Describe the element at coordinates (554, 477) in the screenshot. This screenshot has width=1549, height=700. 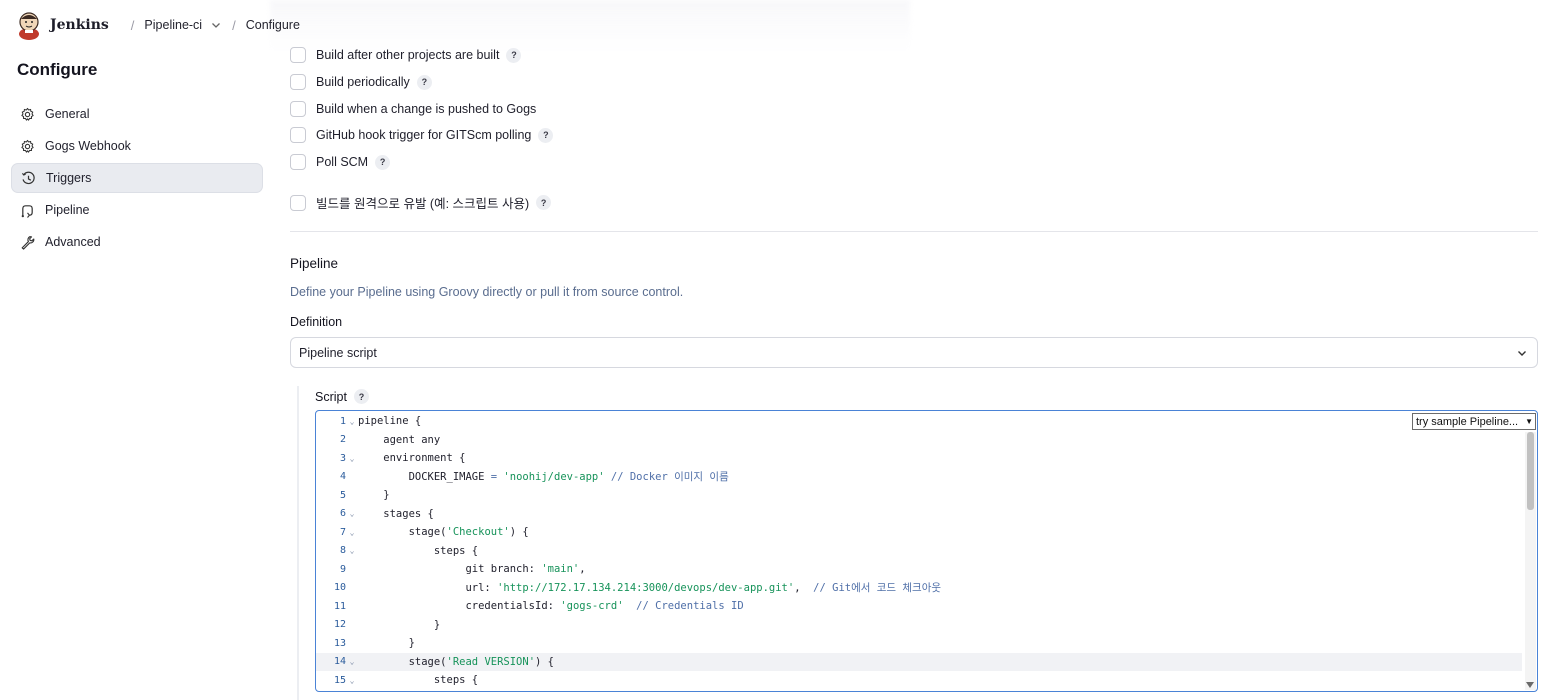
I see `code-string: 'noohij/dev-app'` at that location.